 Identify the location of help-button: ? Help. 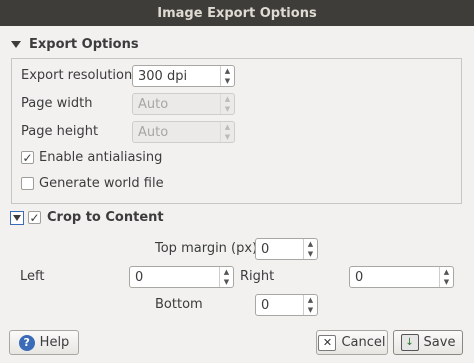
(44, 342).